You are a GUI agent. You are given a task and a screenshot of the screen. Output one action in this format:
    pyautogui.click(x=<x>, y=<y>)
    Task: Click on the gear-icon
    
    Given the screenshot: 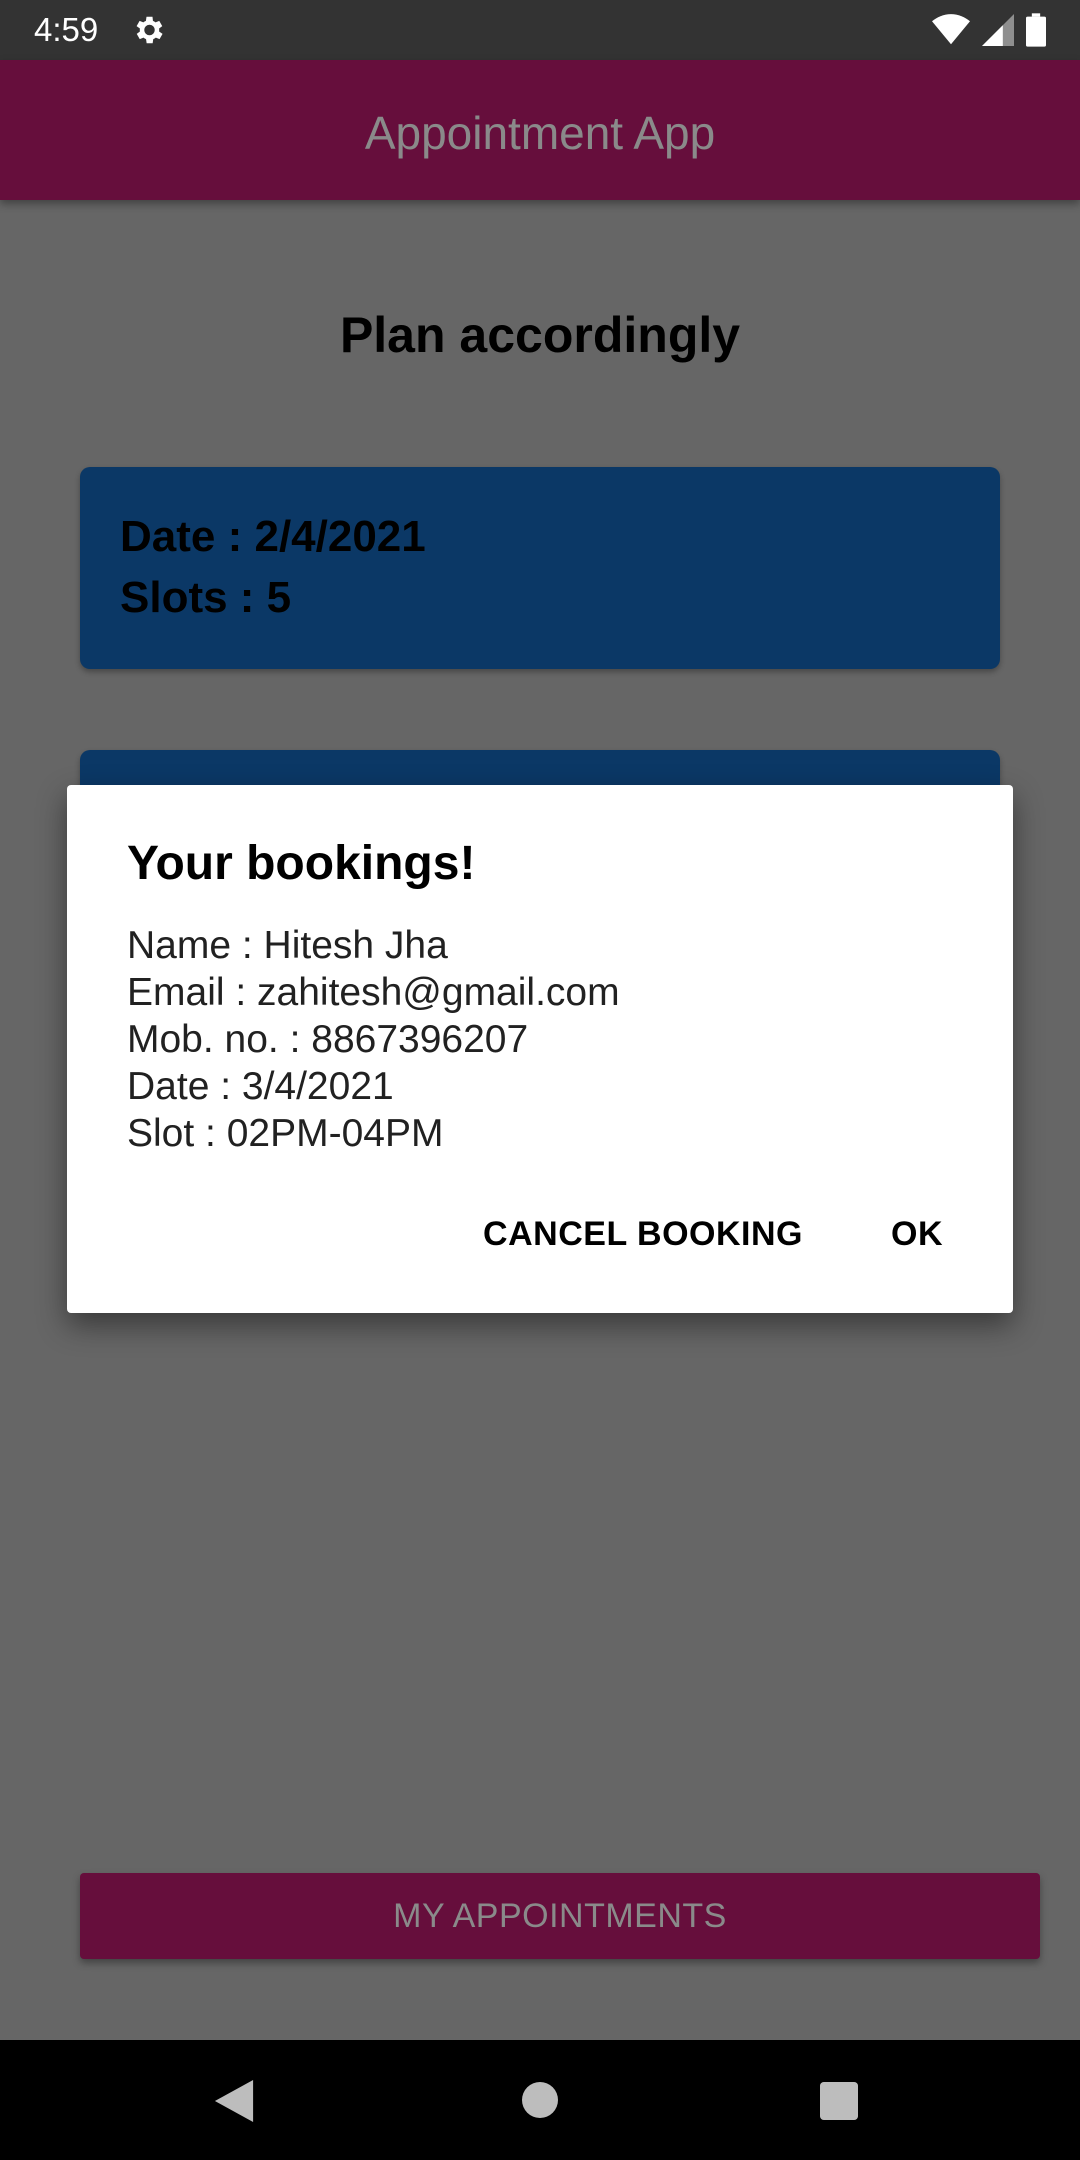 What is the action you would take?
    pyautogui.click(x=149, y=30)
    